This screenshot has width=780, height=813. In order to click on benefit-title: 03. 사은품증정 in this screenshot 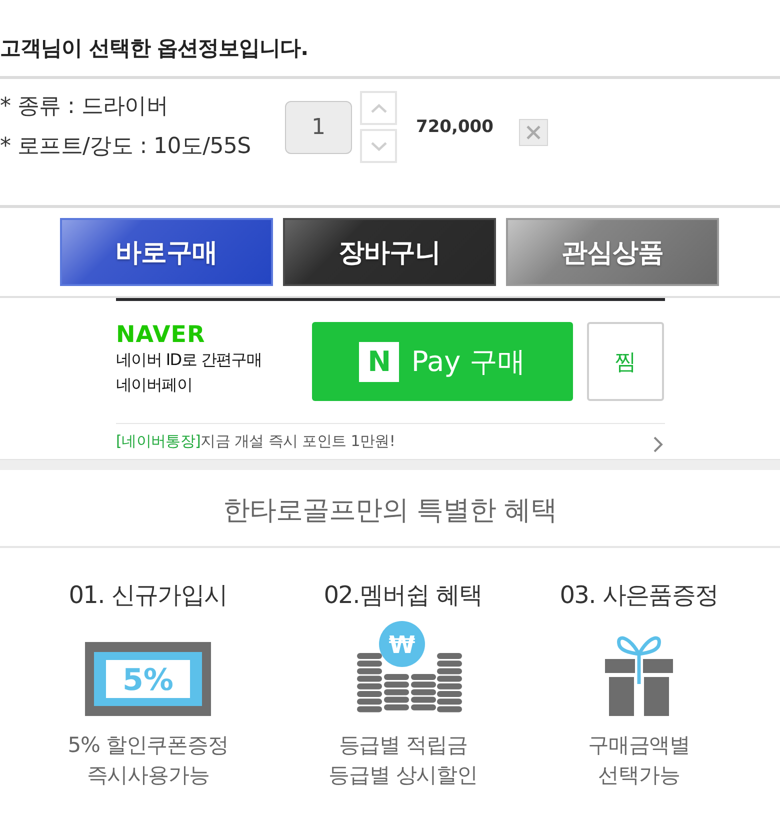, I will do `click(639, 595)`.